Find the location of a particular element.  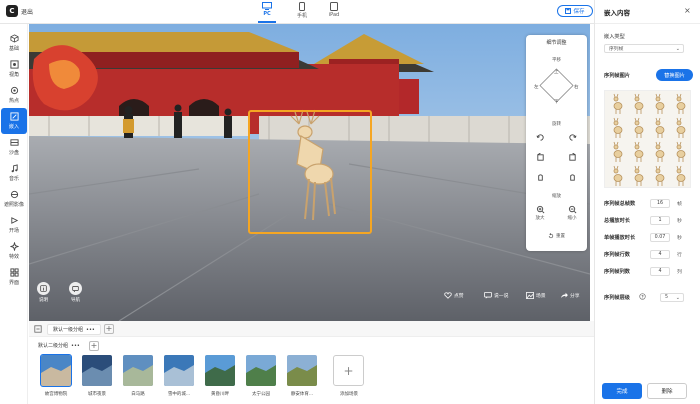

field-input: 0.07 is located at coordinates (660, 237).